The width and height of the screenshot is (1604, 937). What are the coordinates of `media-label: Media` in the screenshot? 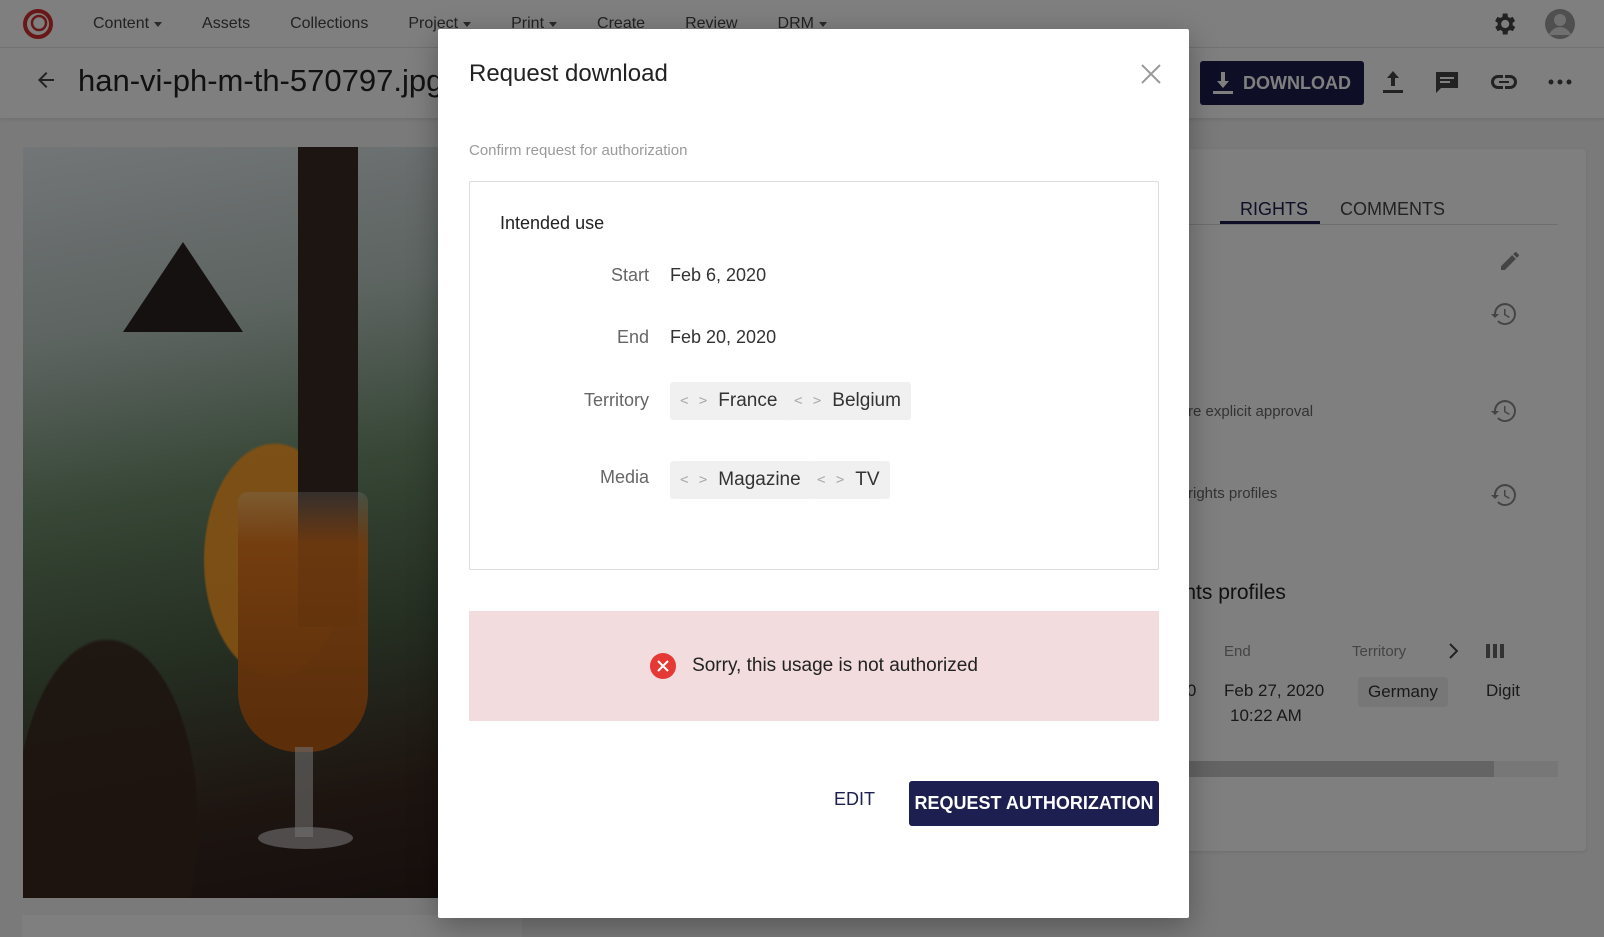 It's located at (624, 477).